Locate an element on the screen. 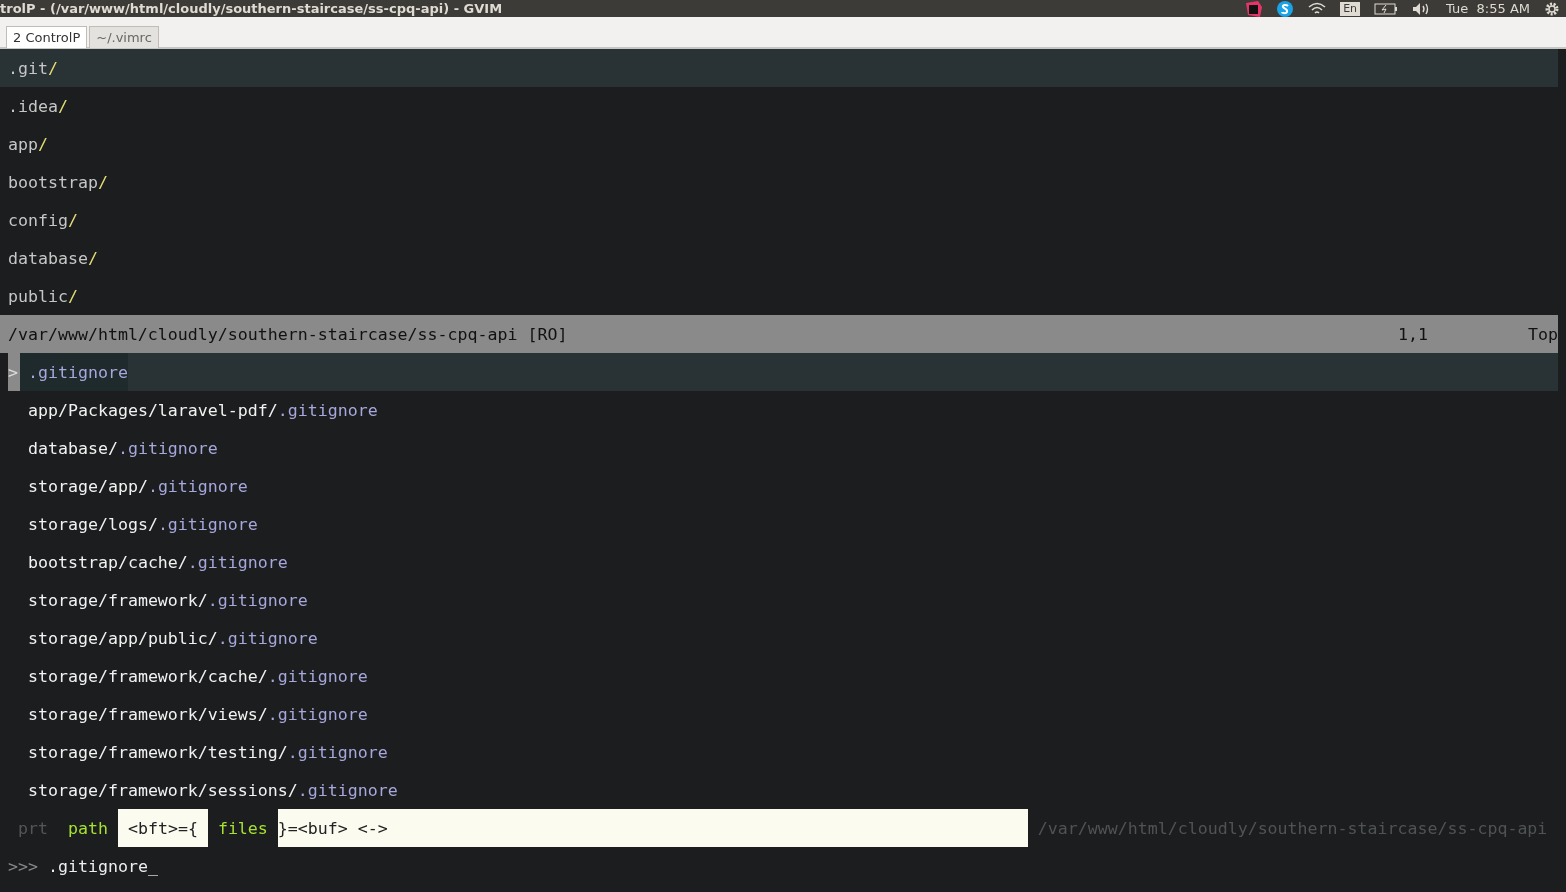 This screenshot has height=892, width=1566. scroll-position: Top is located at coordinates (1543, 334).